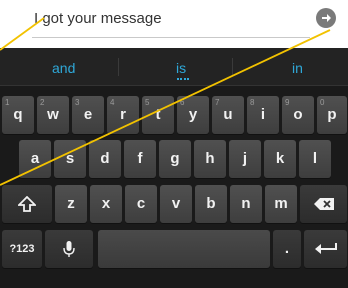  I want to click on key-l: l, so click(315, 159).